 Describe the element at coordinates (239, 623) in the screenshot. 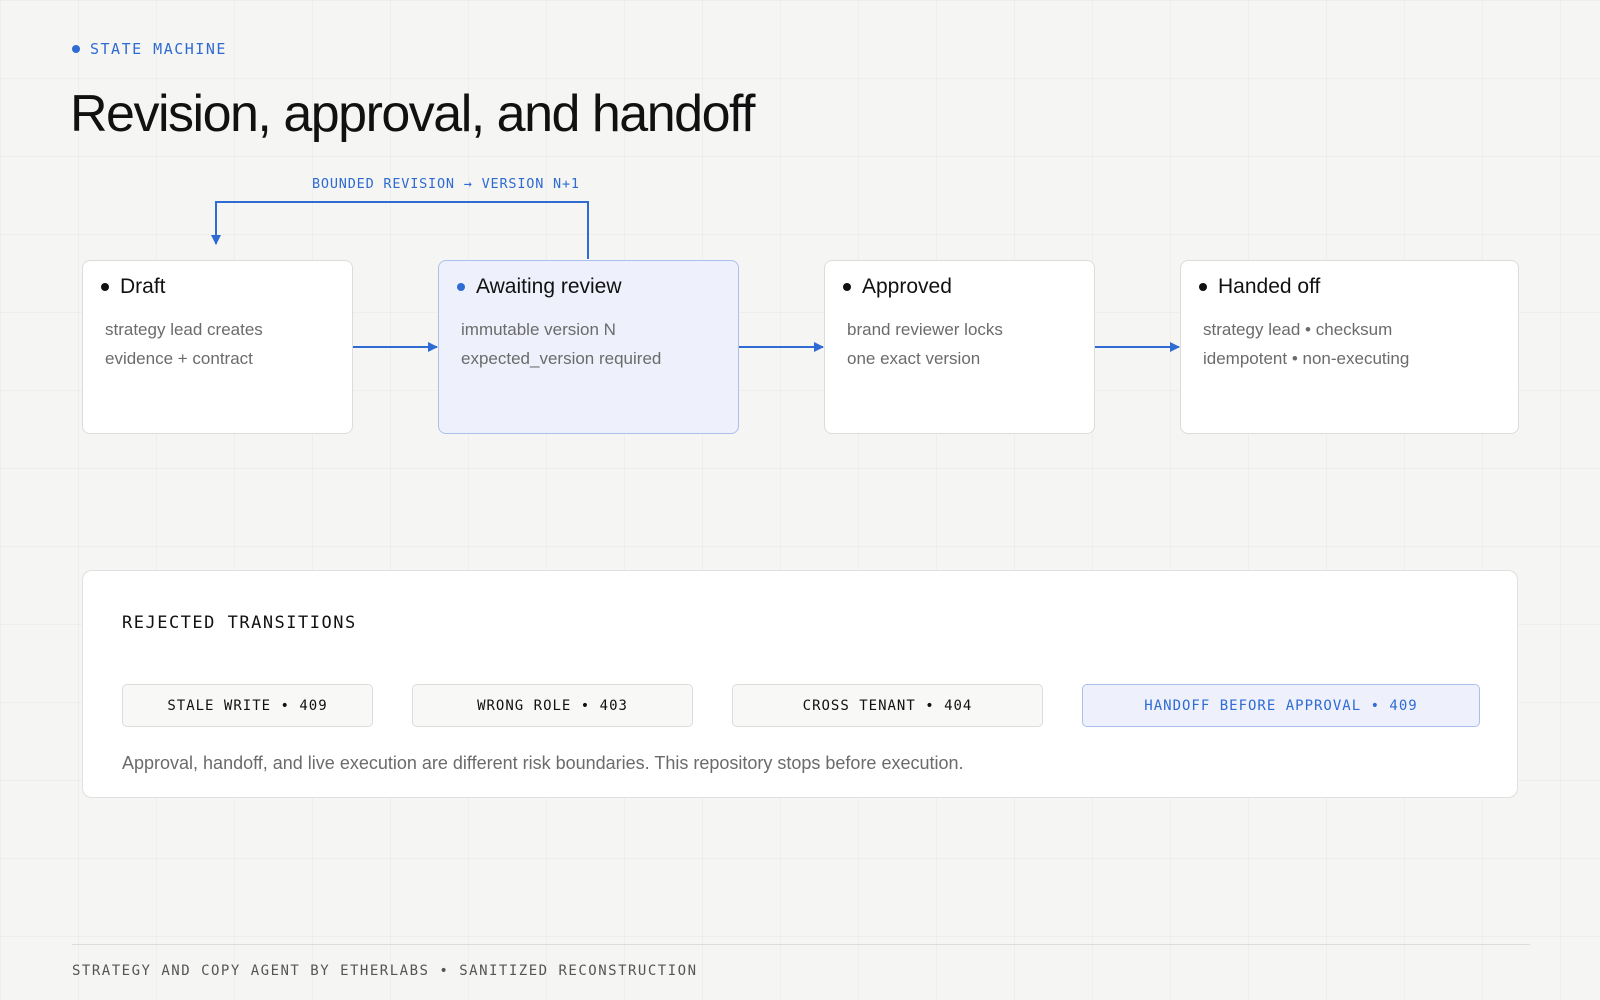

I see `panel-title: REJECTED TRANSITIONS` at that location.